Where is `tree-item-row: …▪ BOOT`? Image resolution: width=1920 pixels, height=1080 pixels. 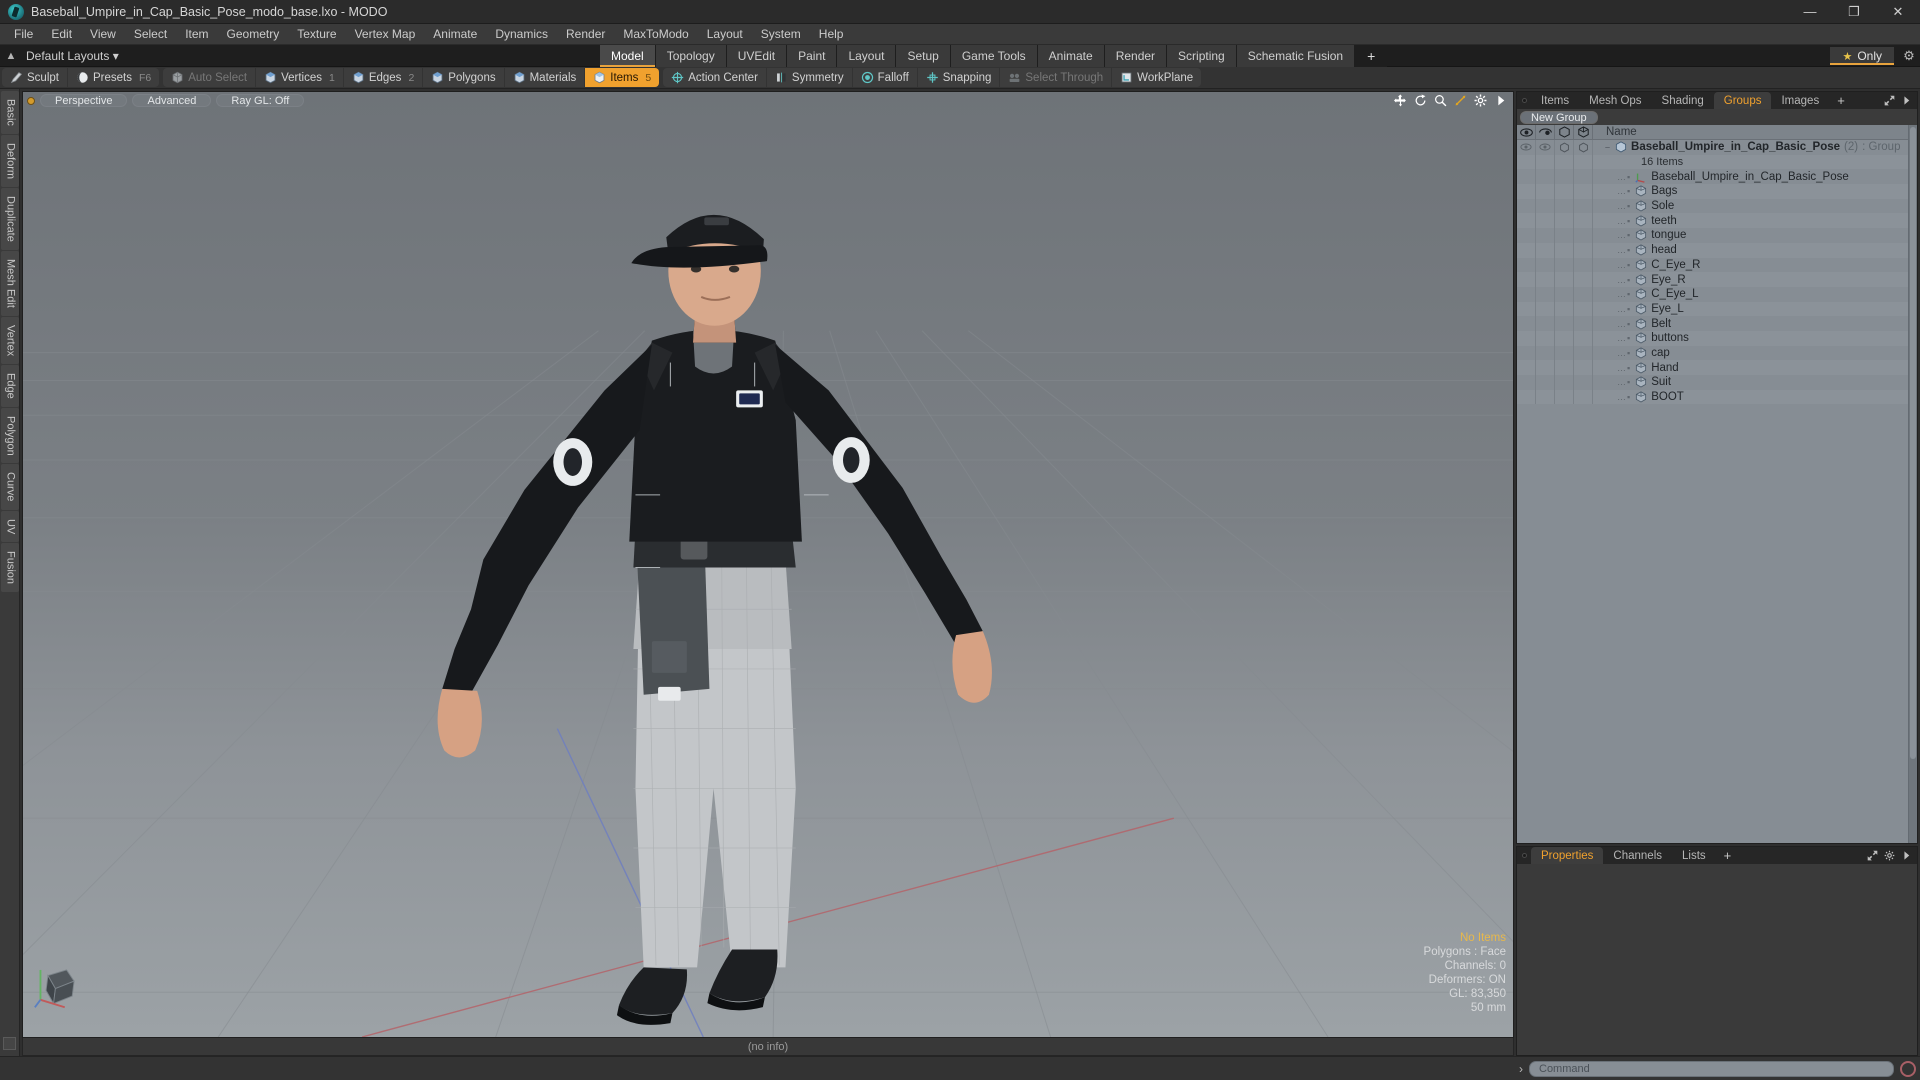 tree-item-row: …▪ BOOT is located at coordinates (1717, 397).